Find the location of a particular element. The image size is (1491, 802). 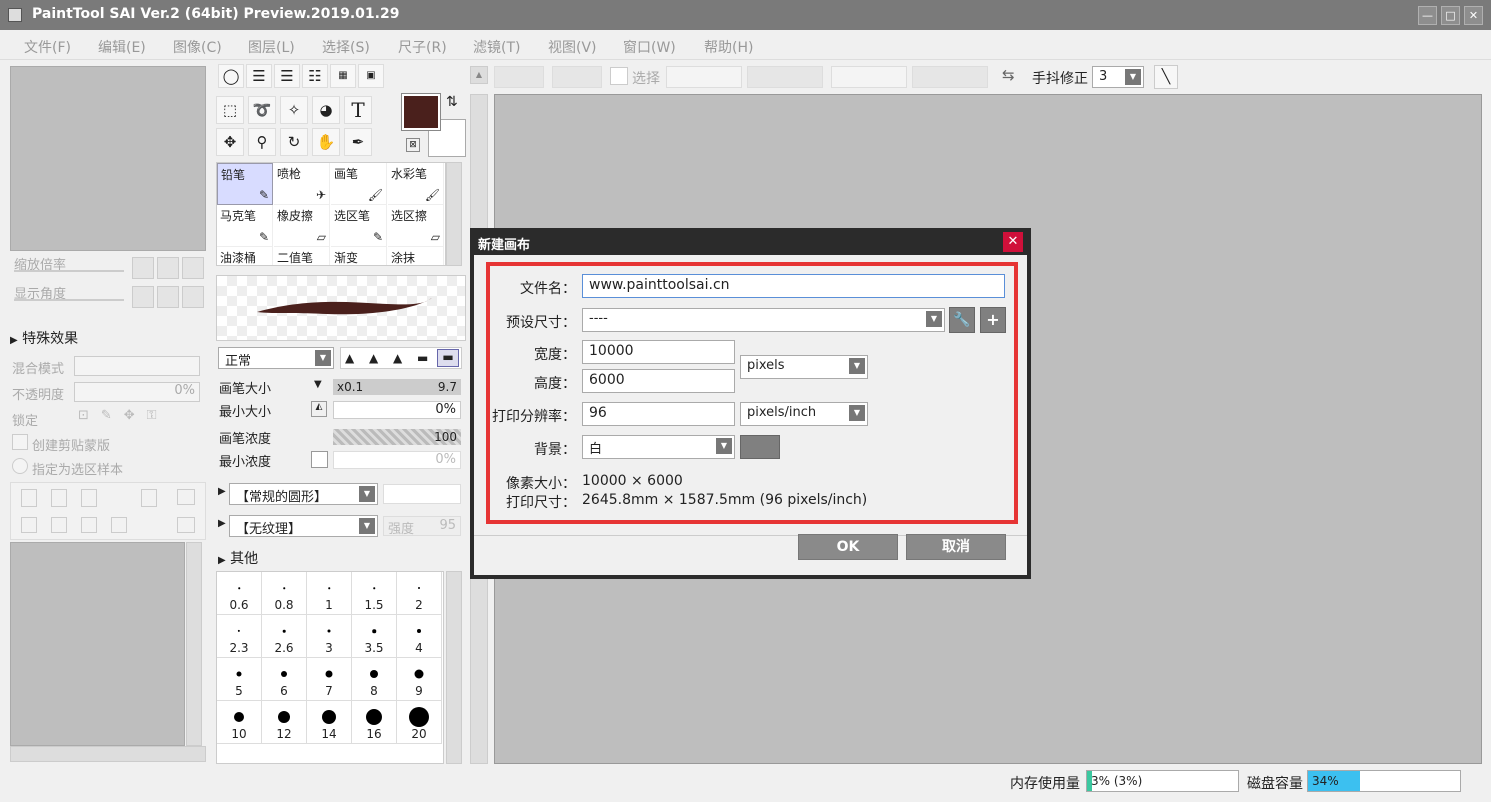

primary-color is located at coordinates (421, 112).